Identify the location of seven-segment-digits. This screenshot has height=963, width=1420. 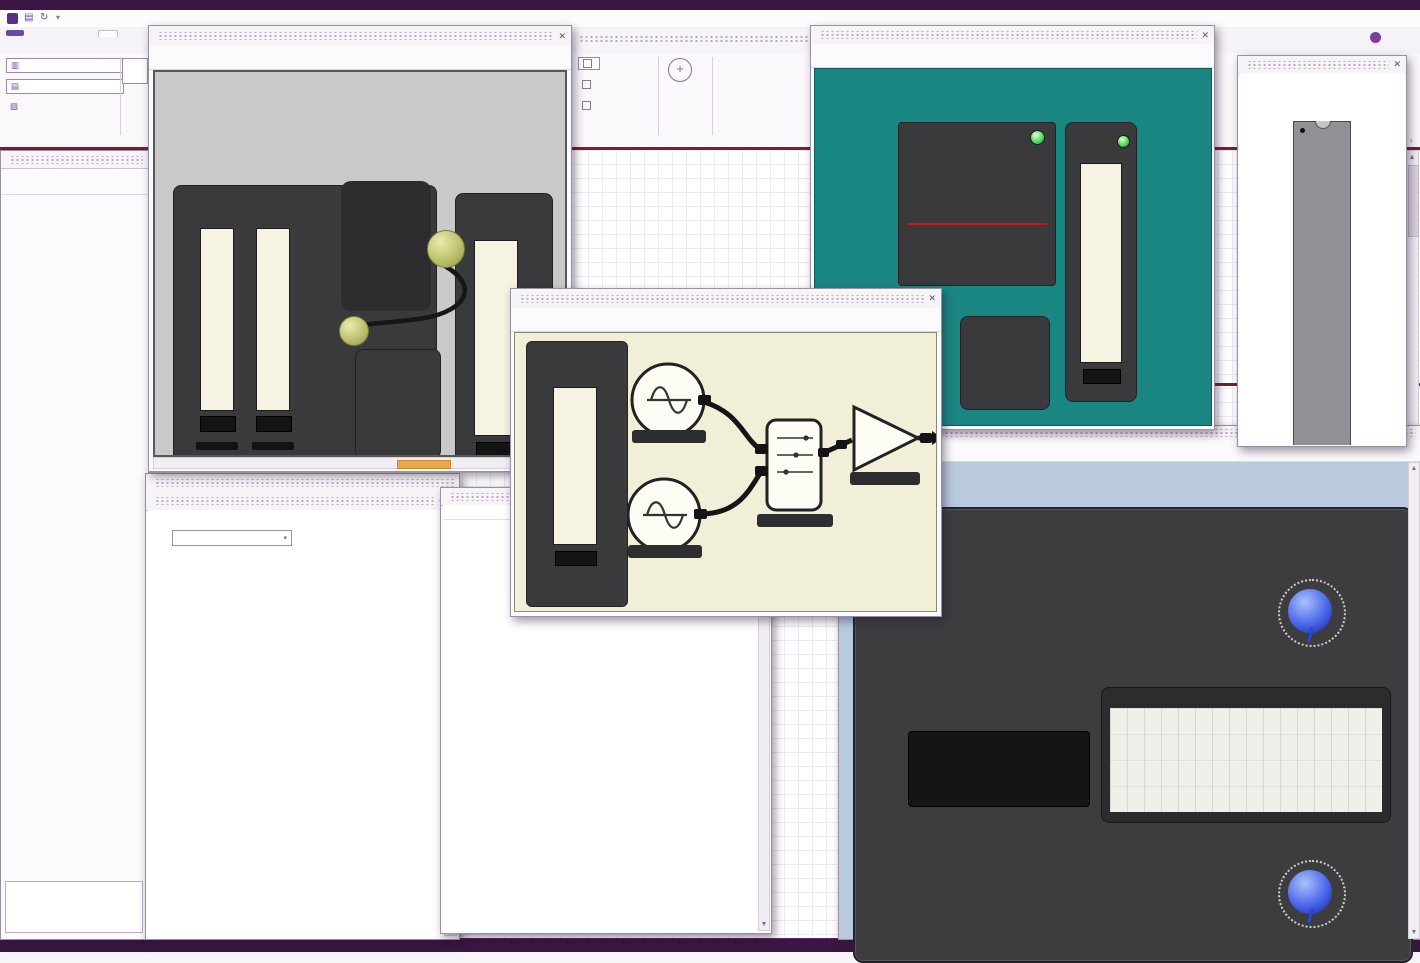
(999, 769).